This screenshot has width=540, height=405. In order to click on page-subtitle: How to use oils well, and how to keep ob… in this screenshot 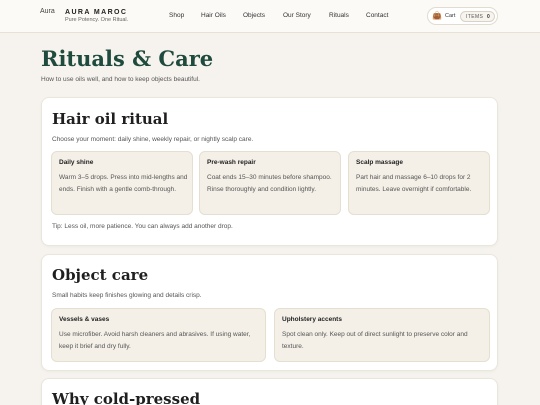, I will do `click(120, 79)`.